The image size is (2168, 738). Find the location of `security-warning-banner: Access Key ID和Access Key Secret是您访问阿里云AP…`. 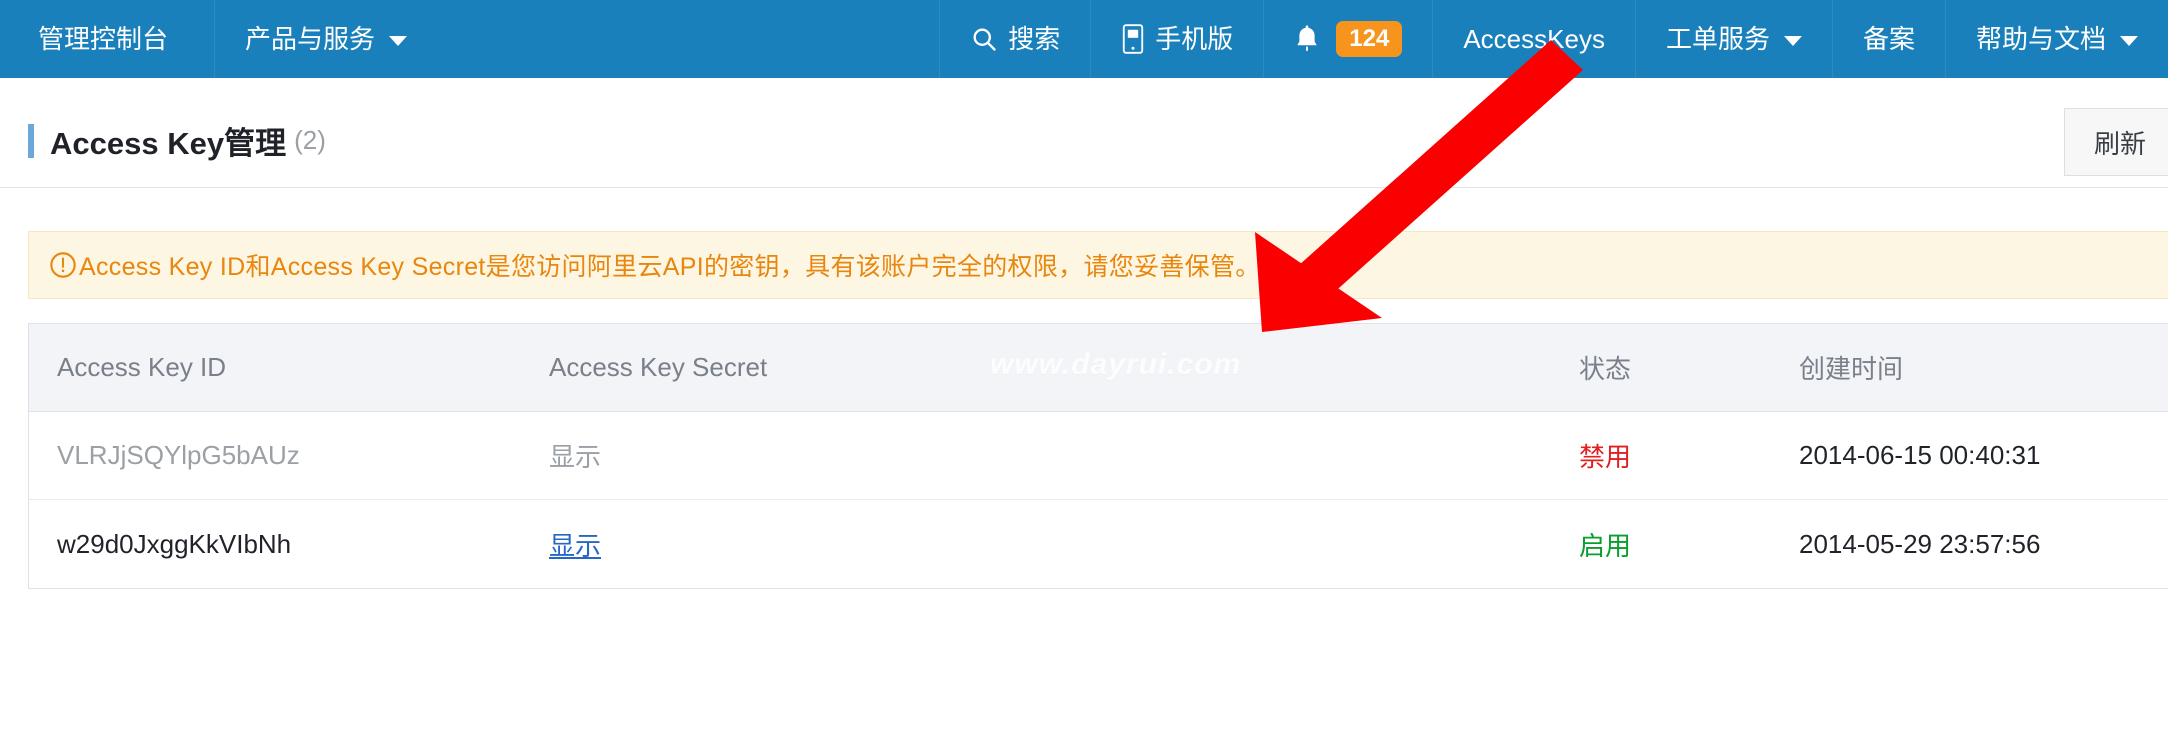

security-warning-banner: Access Key ID和Access Key Secret是您访问阿里云AP… is located at coordinates (1098, 265).